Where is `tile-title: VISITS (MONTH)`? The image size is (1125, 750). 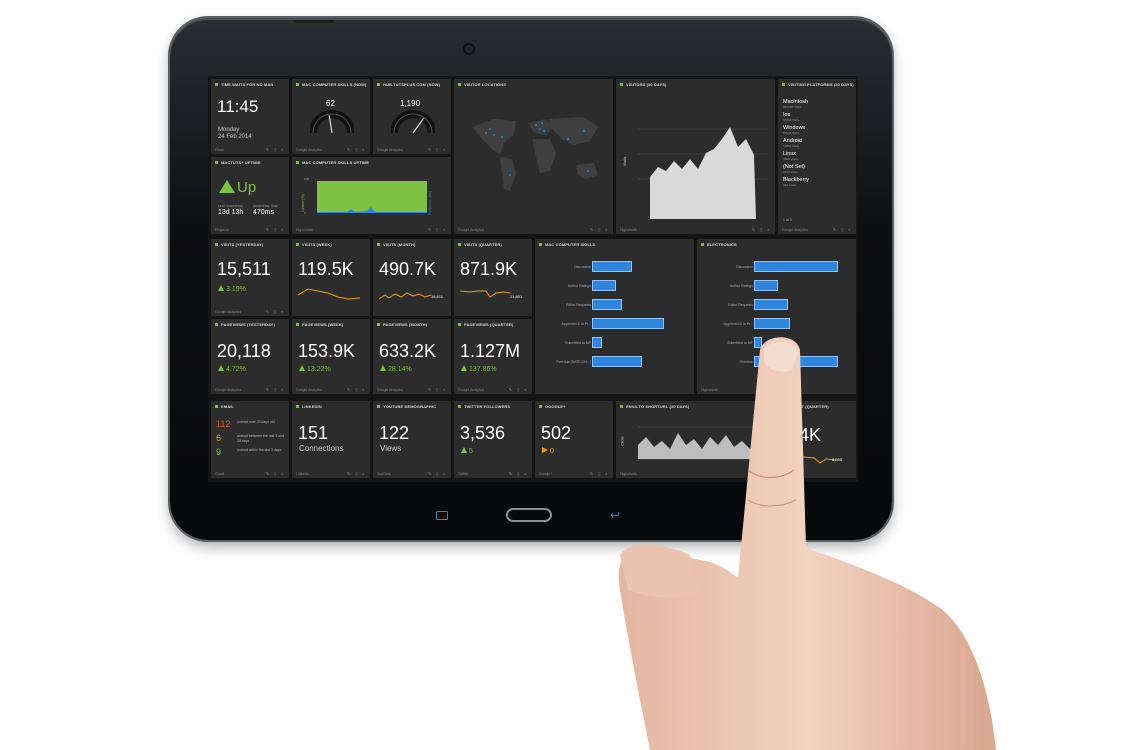
tile-title: VISITS (MONTH) is located at coordinates (396, 244).